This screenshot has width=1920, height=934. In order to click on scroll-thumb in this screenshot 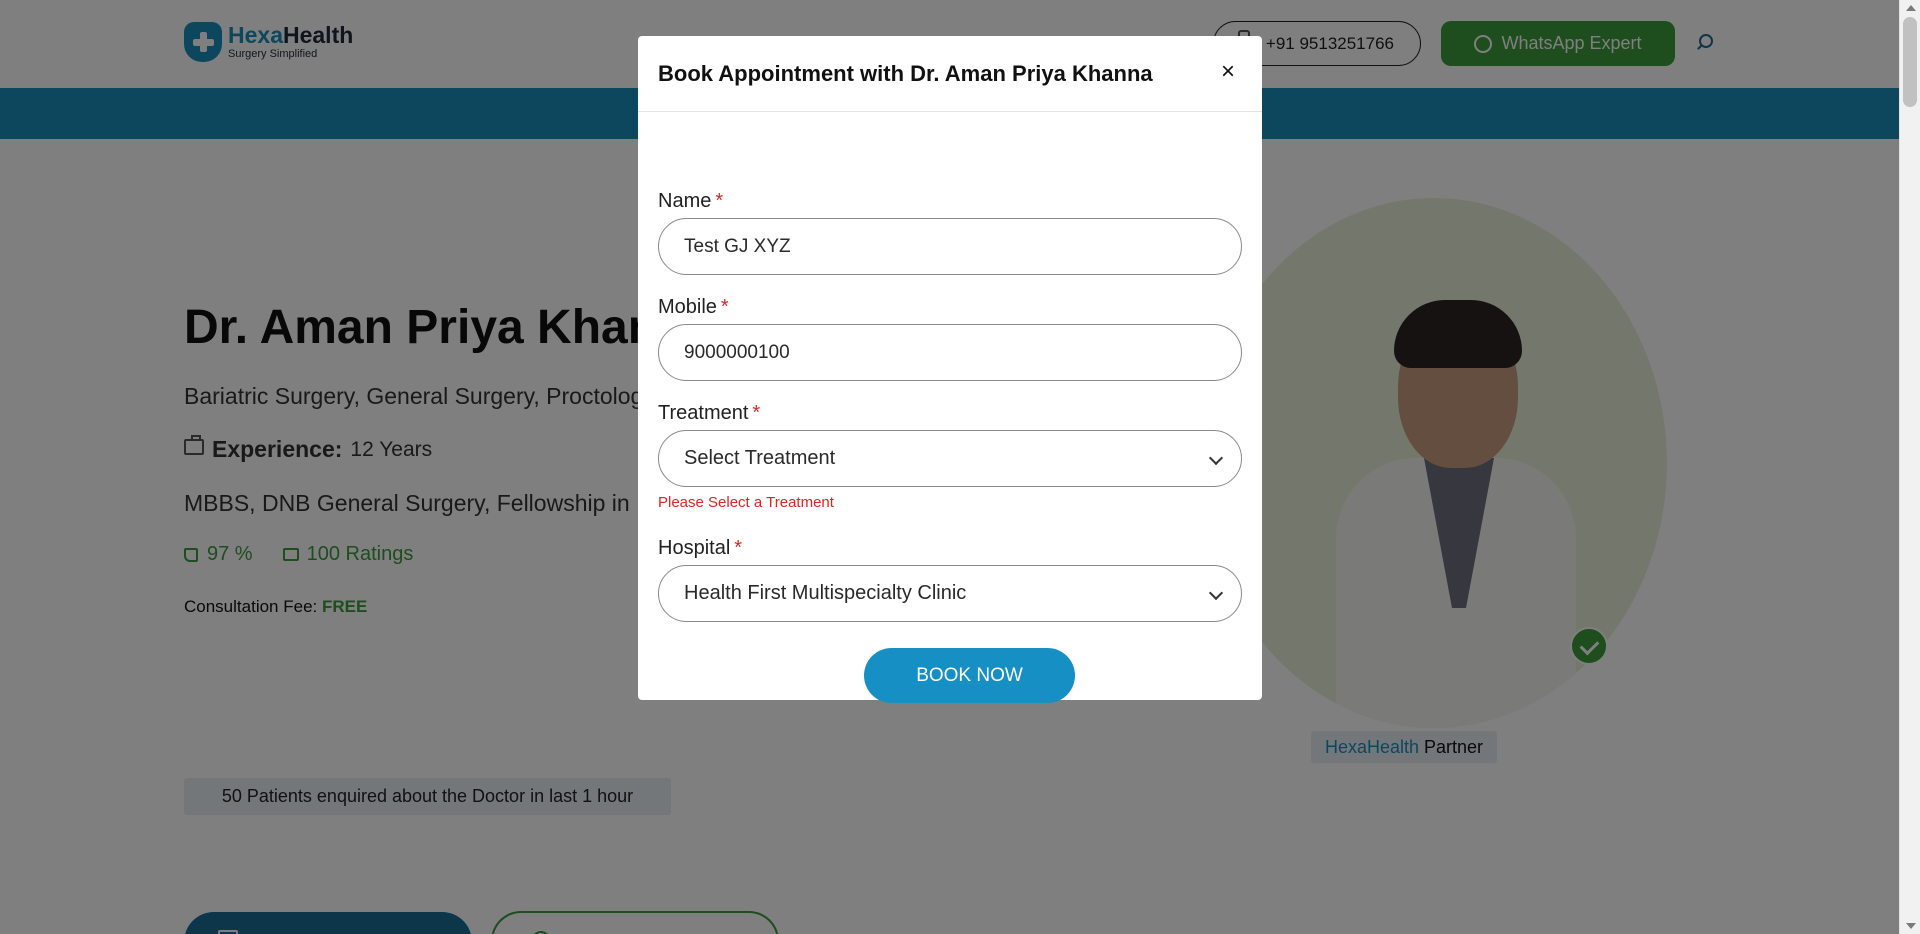, I will do `click(1910, 62)`.